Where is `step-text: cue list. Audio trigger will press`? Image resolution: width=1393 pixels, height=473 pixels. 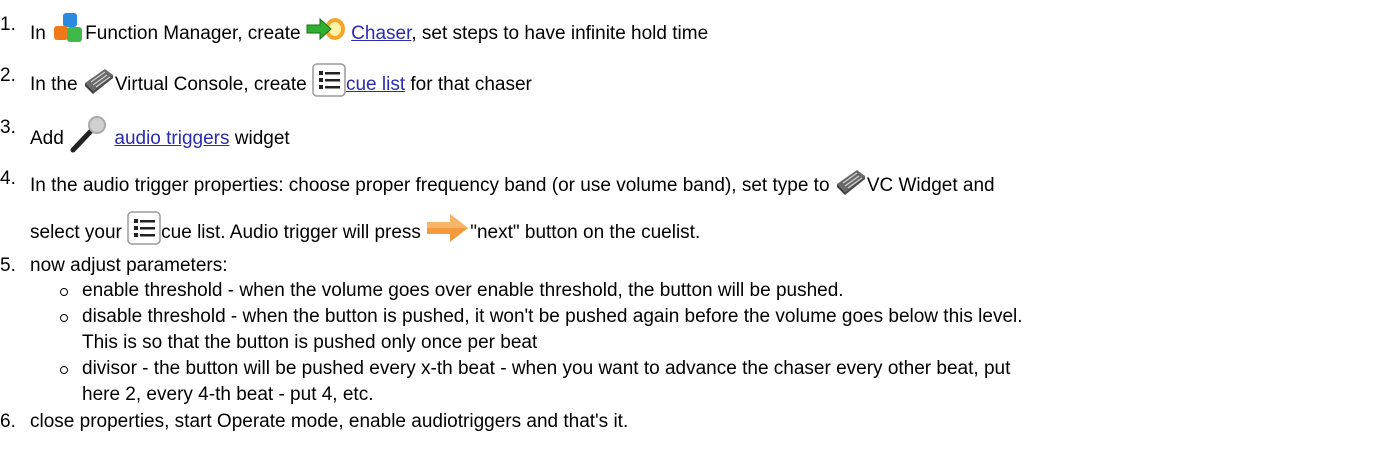
step-text: cue list. Audio trigger will press is located at coordinates (291, 233).